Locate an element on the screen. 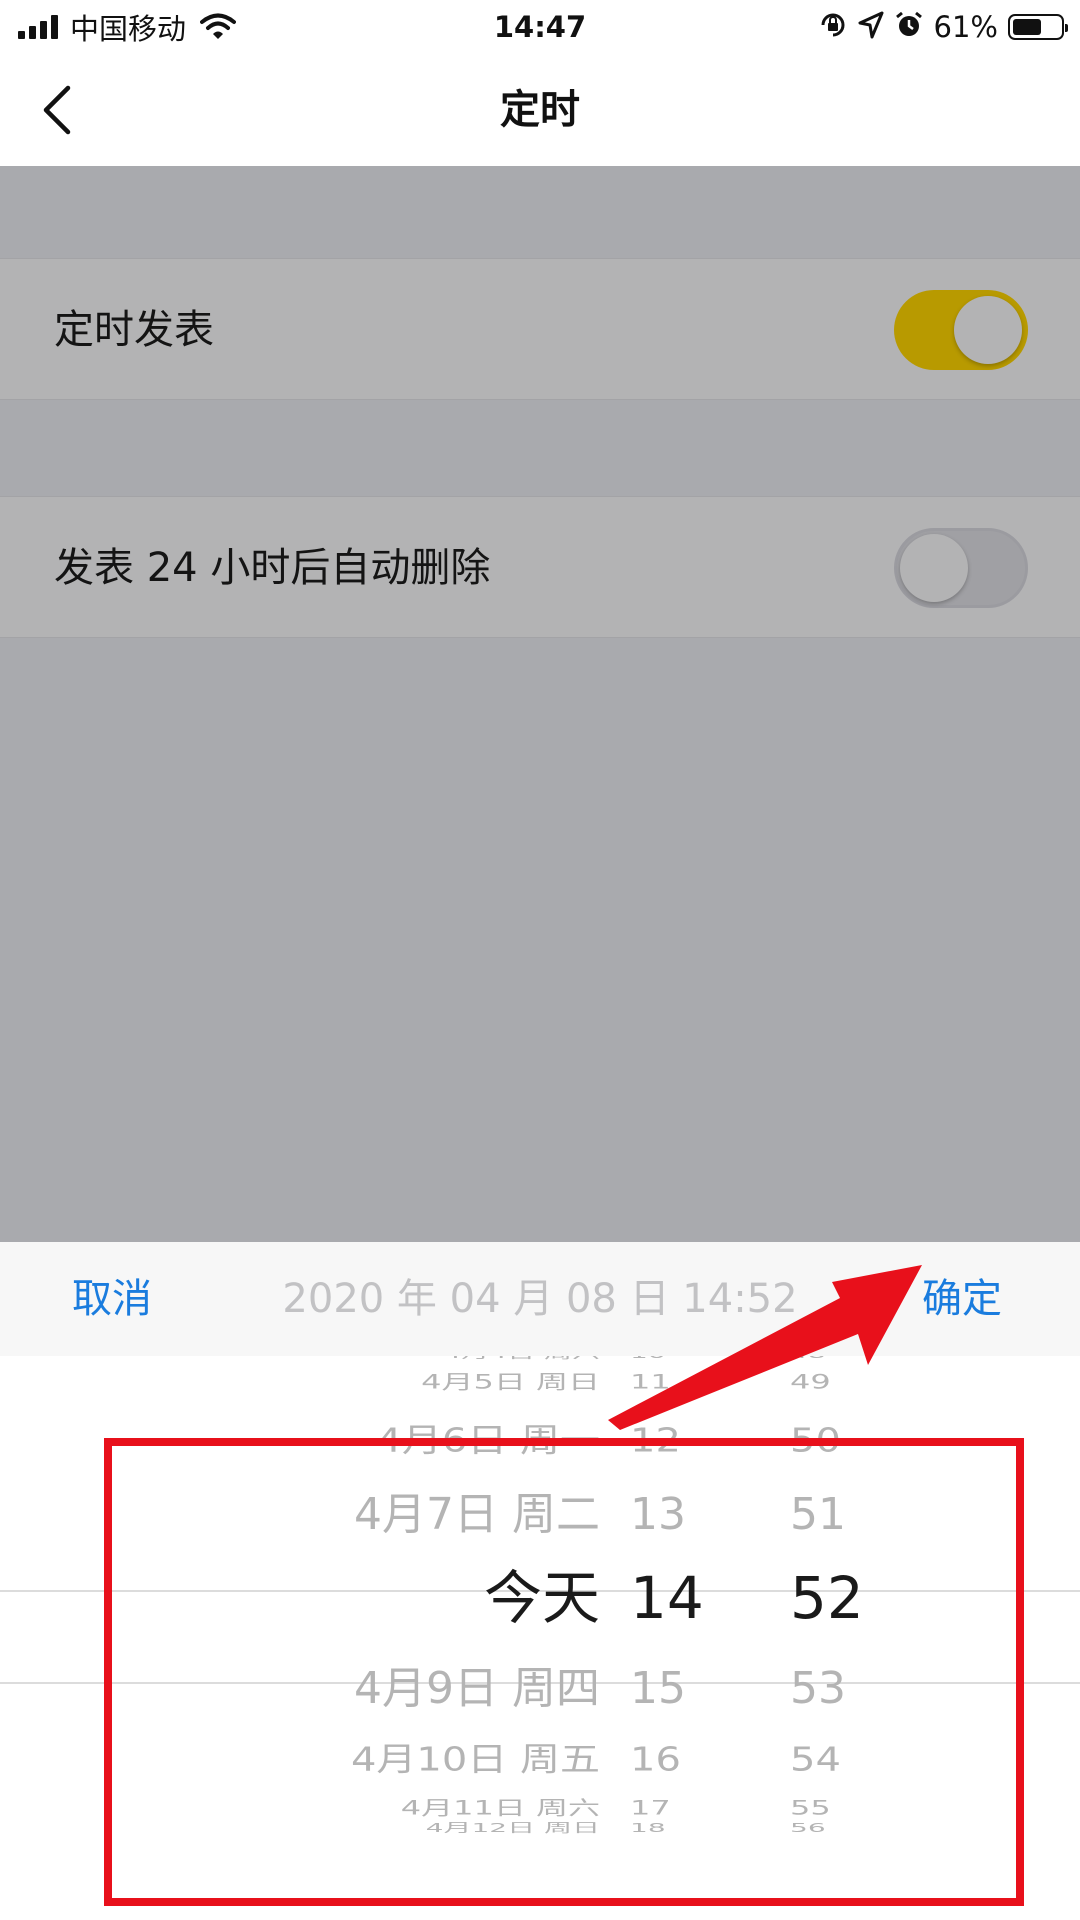  page-title: 定时 is located at coordinates (540, 110).